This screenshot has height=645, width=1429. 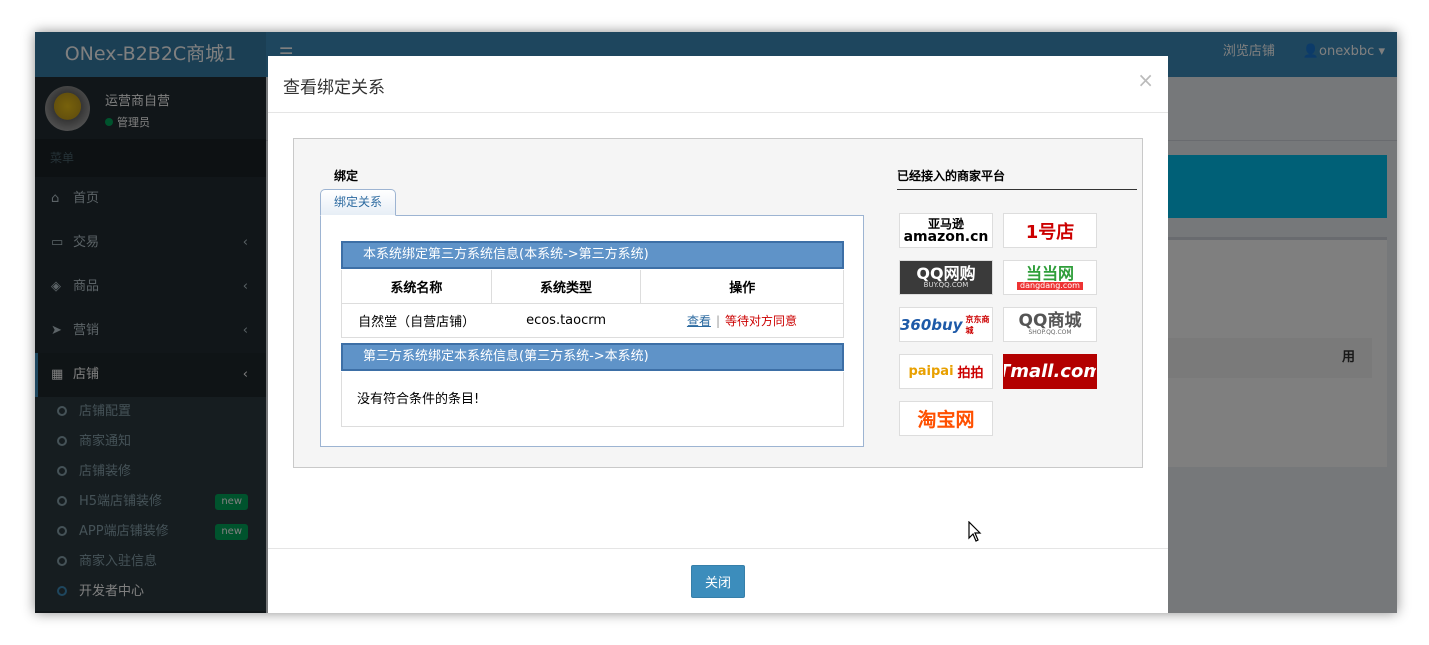 I want to click on taobao-logo: 淘宝网, so click(x=946, y=418).